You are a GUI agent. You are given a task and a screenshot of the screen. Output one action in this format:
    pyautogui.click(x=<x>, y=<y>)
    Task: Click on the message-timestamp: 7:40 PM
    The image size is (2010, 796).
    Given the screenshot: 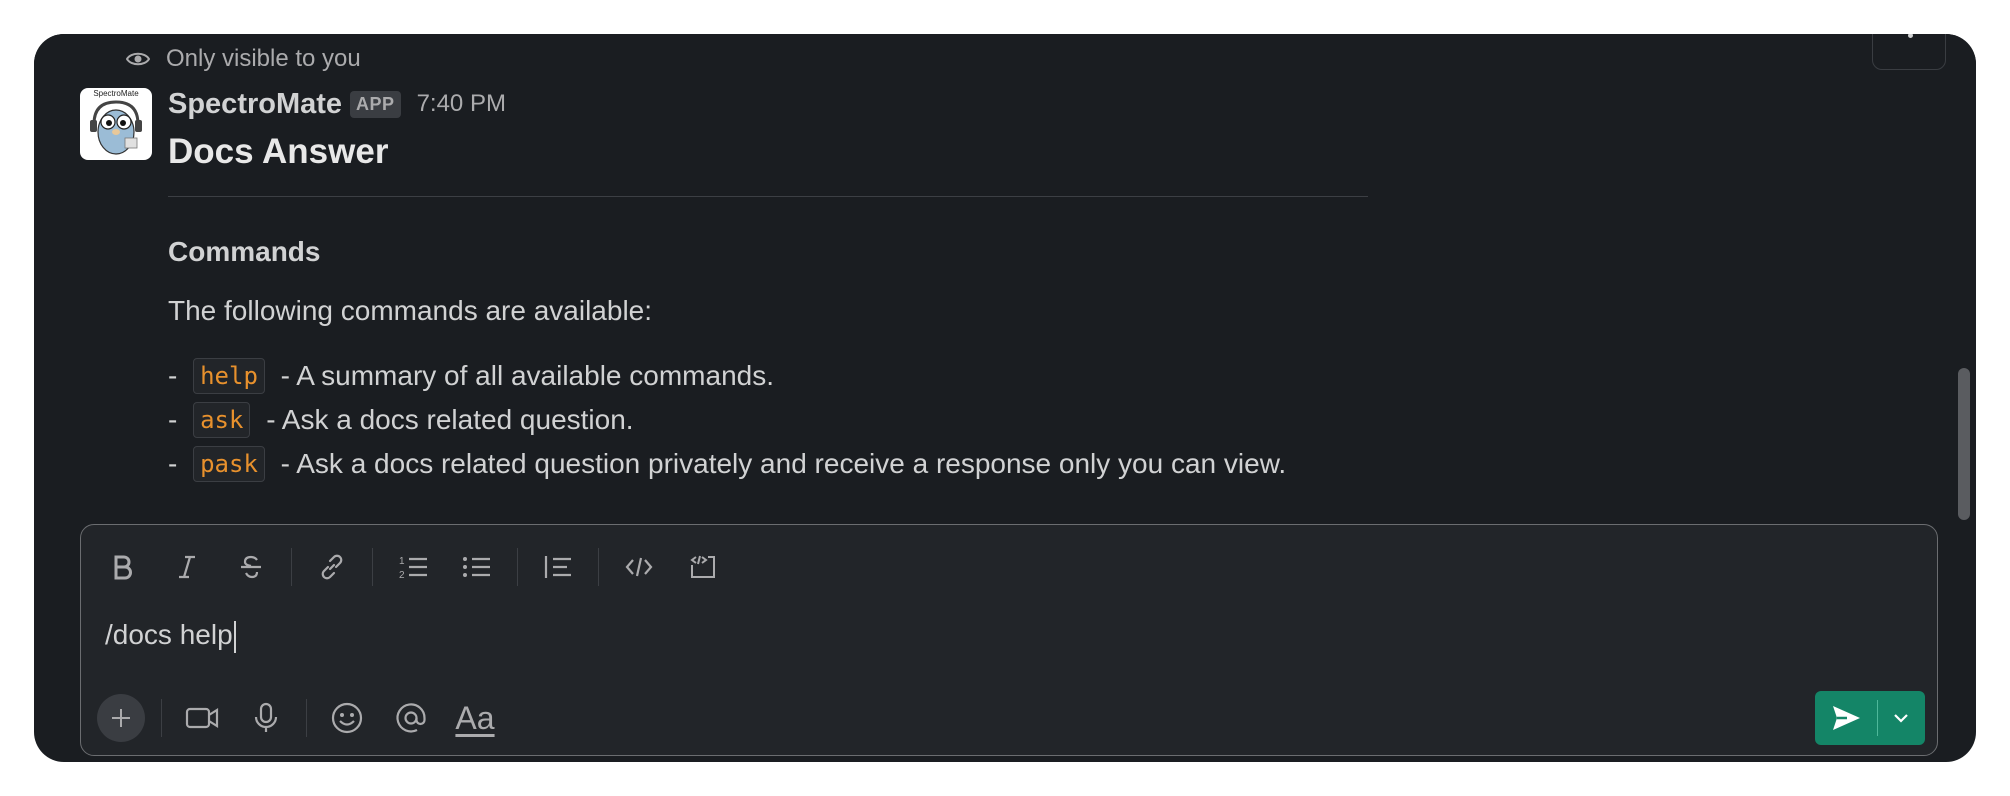 What is the action you would take?
    pyautogui.click(x=461, y=104)
    